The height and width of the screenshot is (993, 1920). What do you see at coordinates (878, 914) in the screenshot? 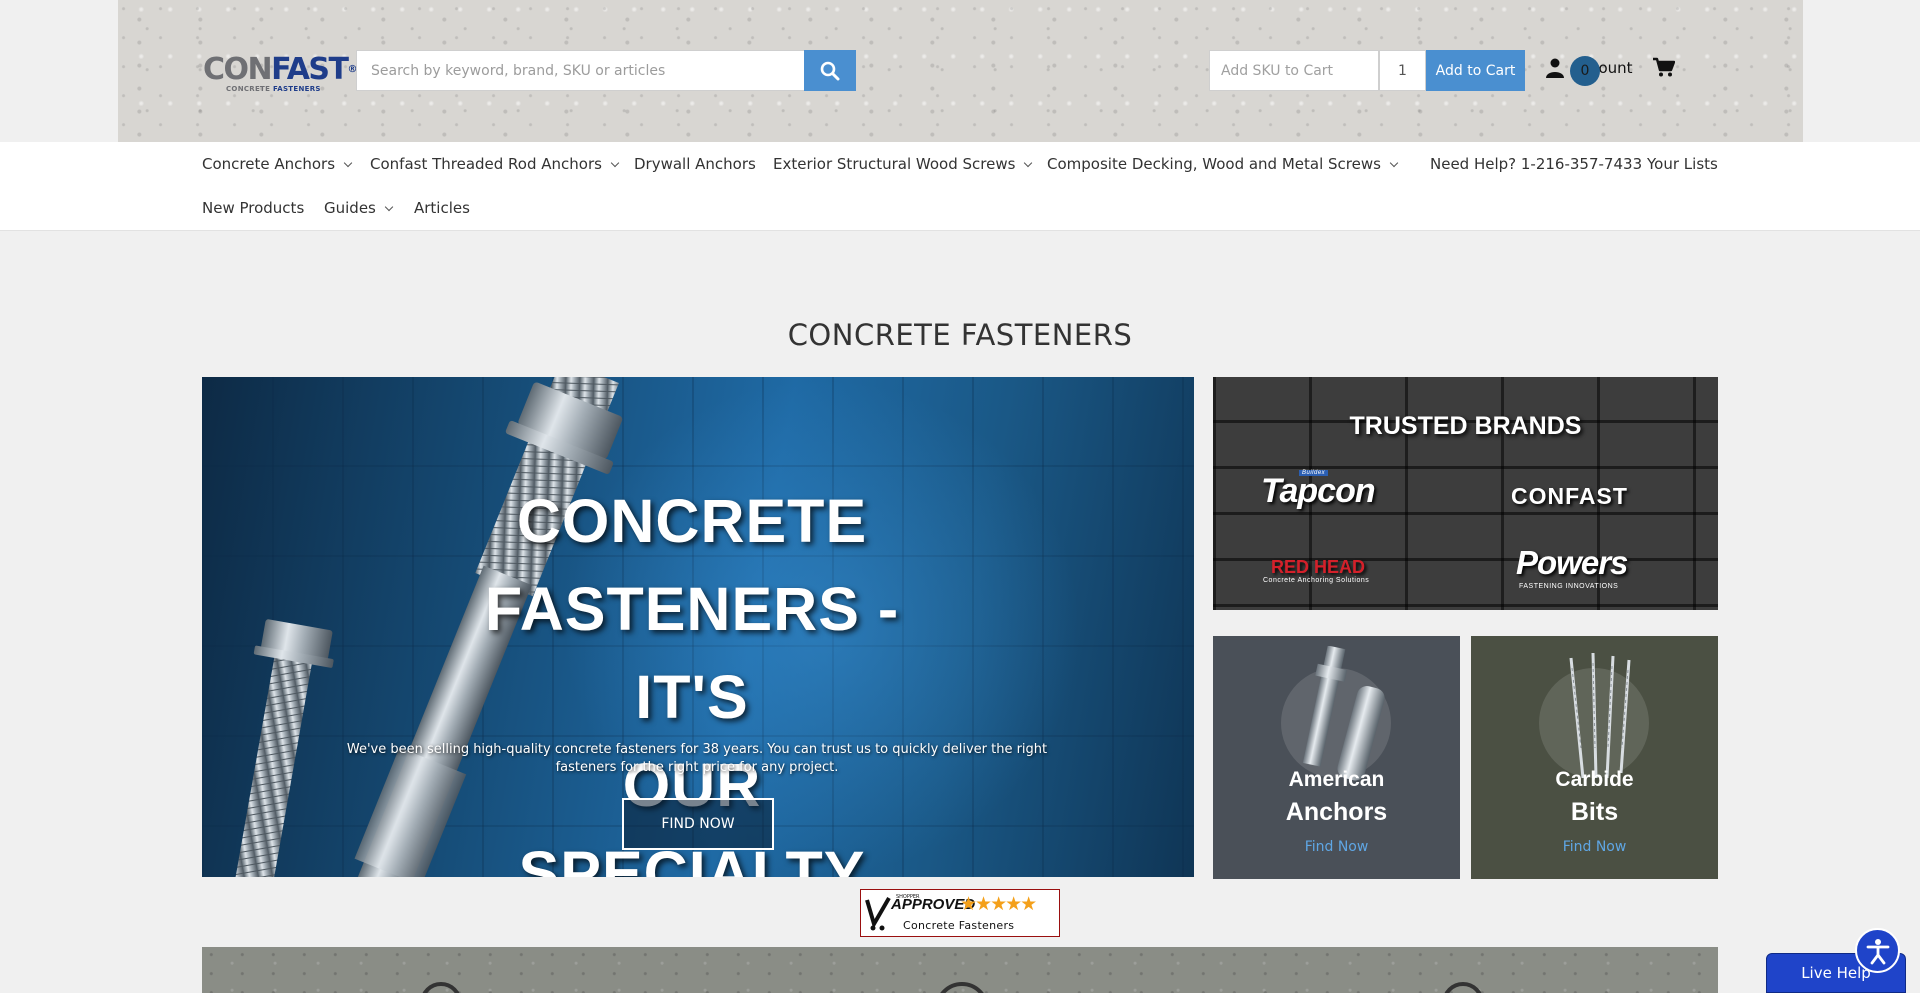
I see `checkmark-cart-icon` at bounding box center [878, 914].